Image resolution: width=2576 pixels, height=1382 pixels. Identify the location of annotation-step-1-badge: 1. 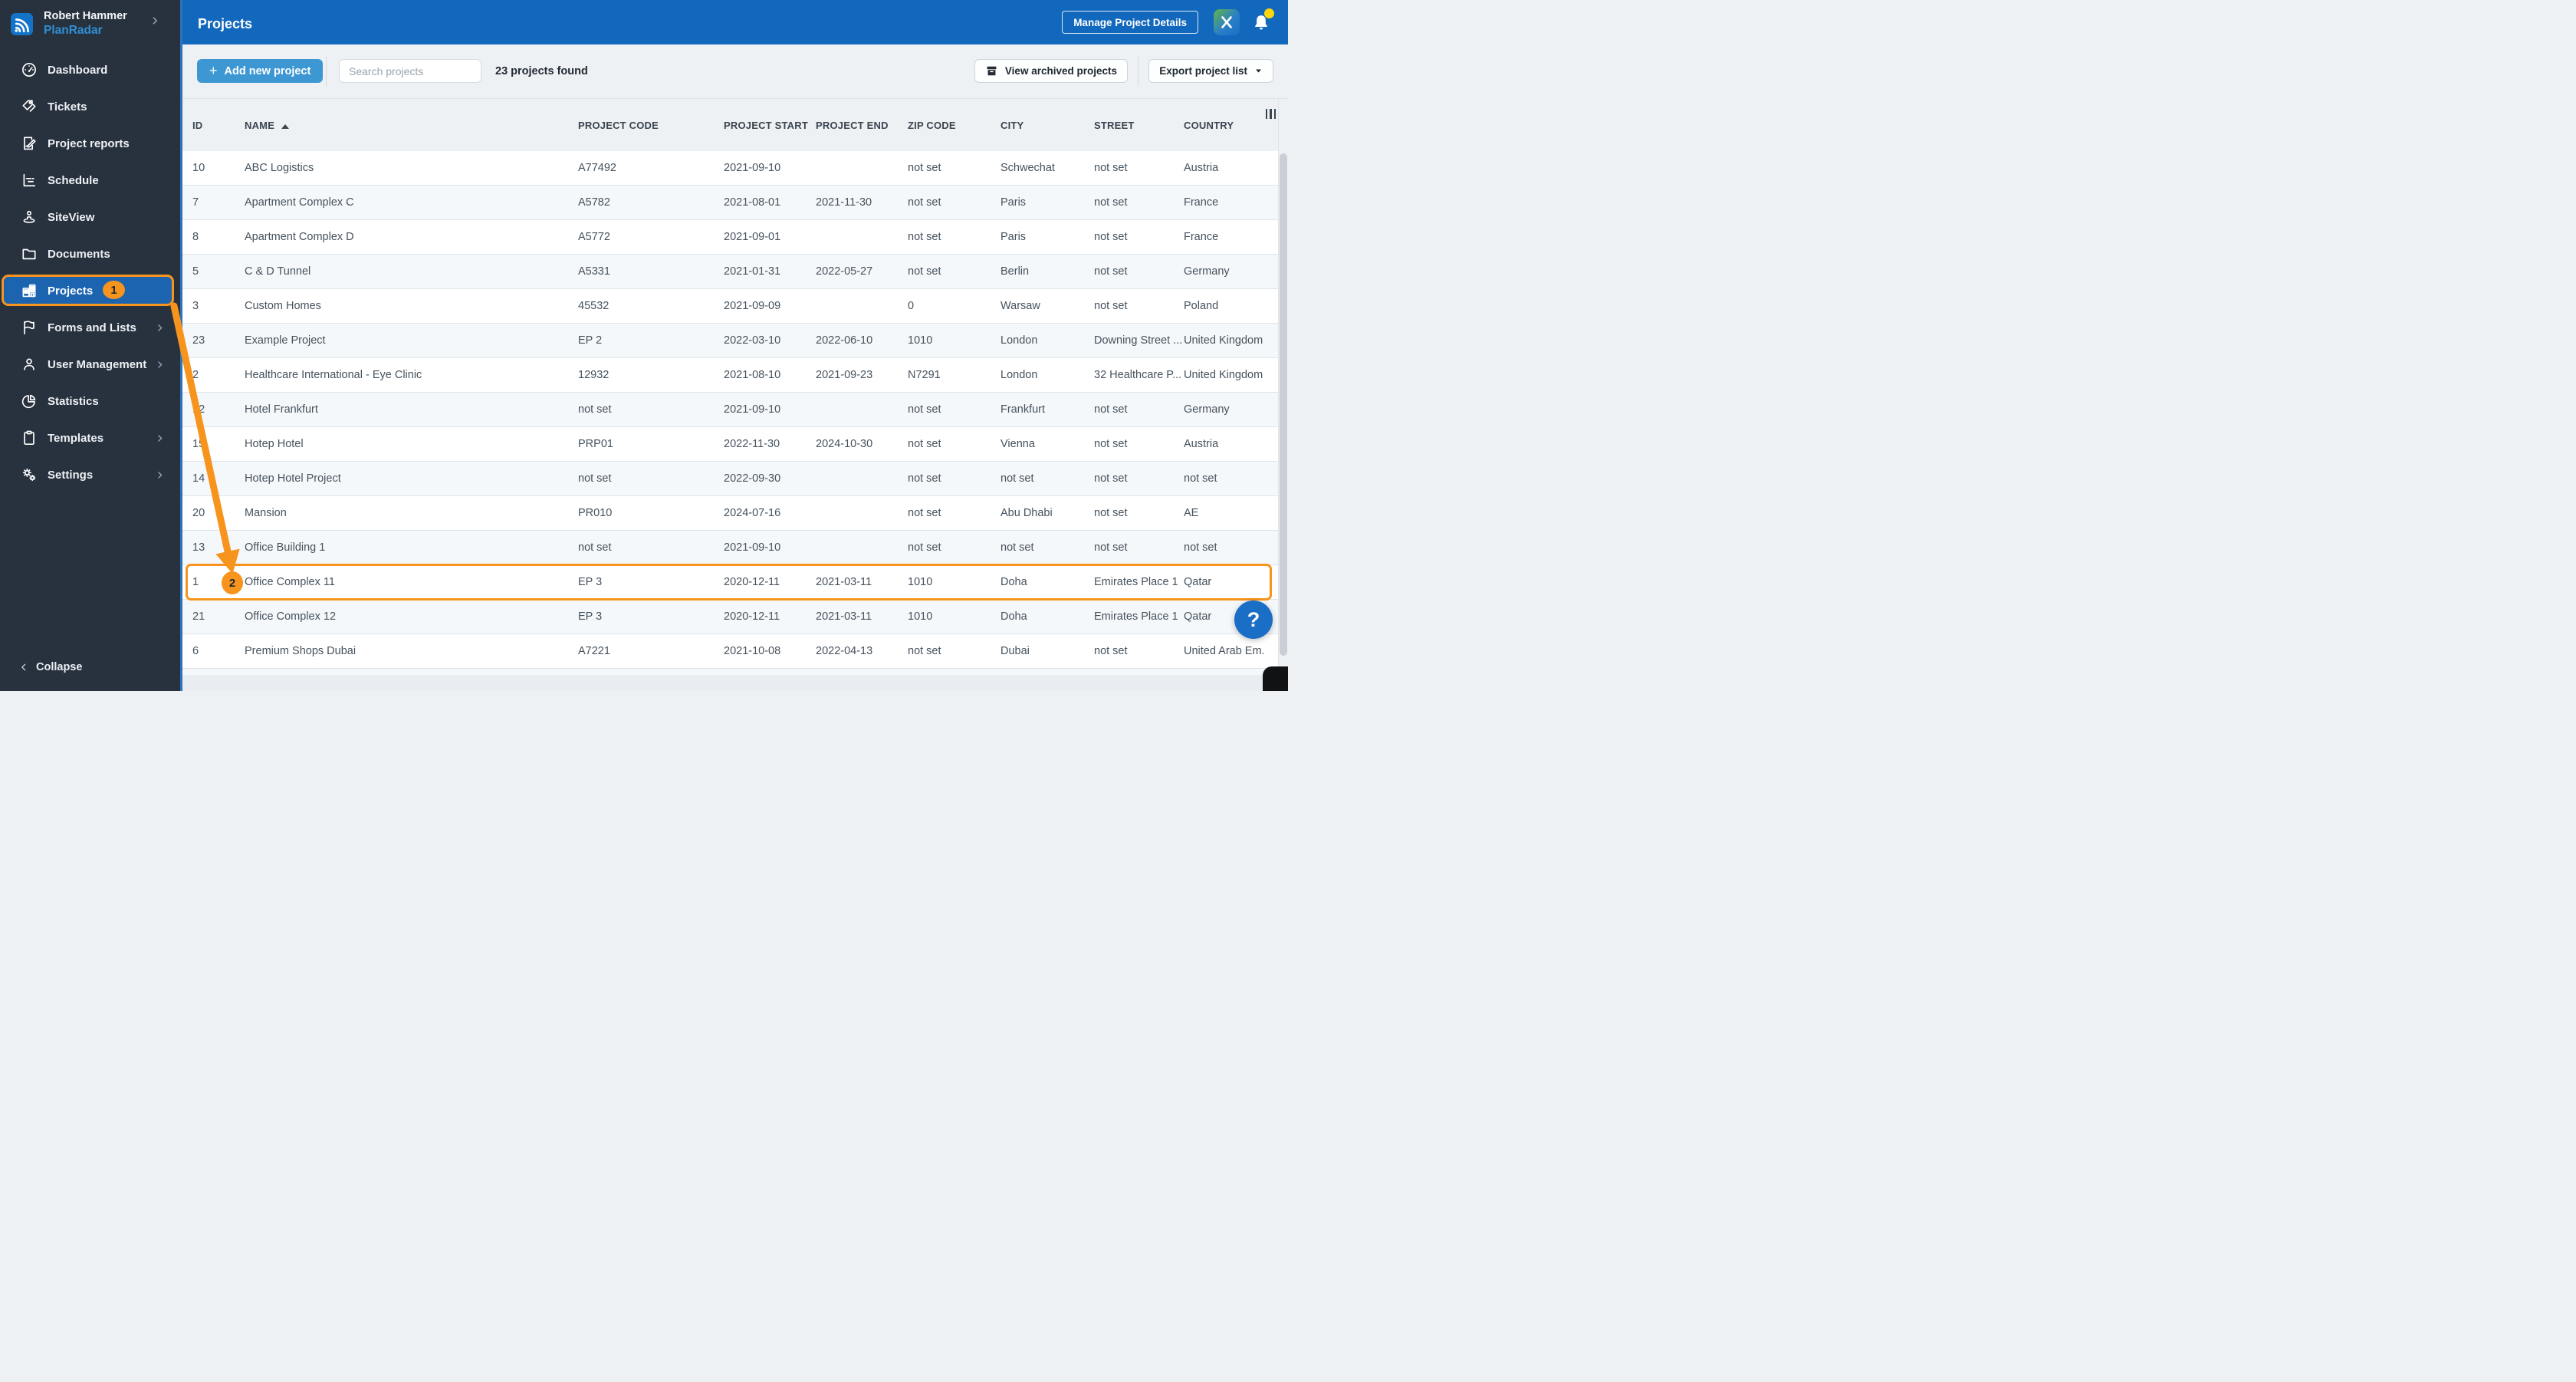
(114, 290).